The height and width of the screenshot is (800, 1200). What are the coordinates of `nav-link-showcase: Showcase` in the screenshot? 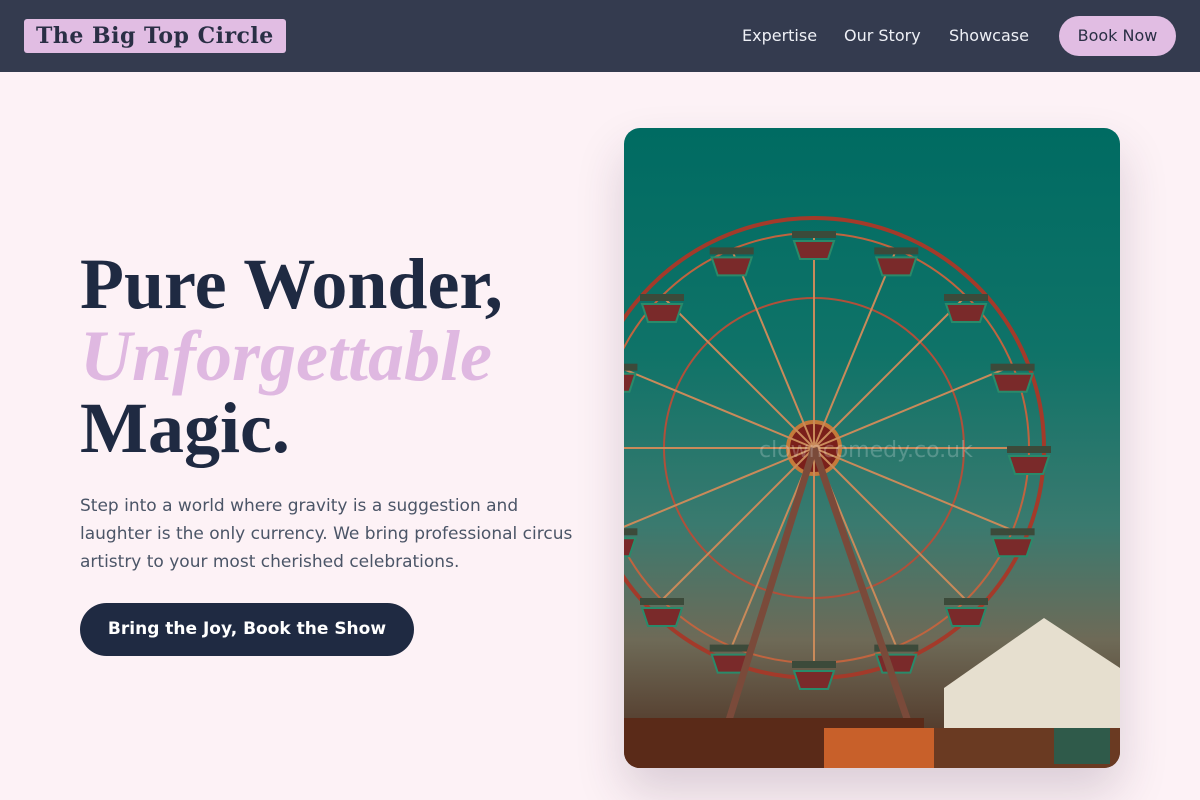 It's located at (989, 36).